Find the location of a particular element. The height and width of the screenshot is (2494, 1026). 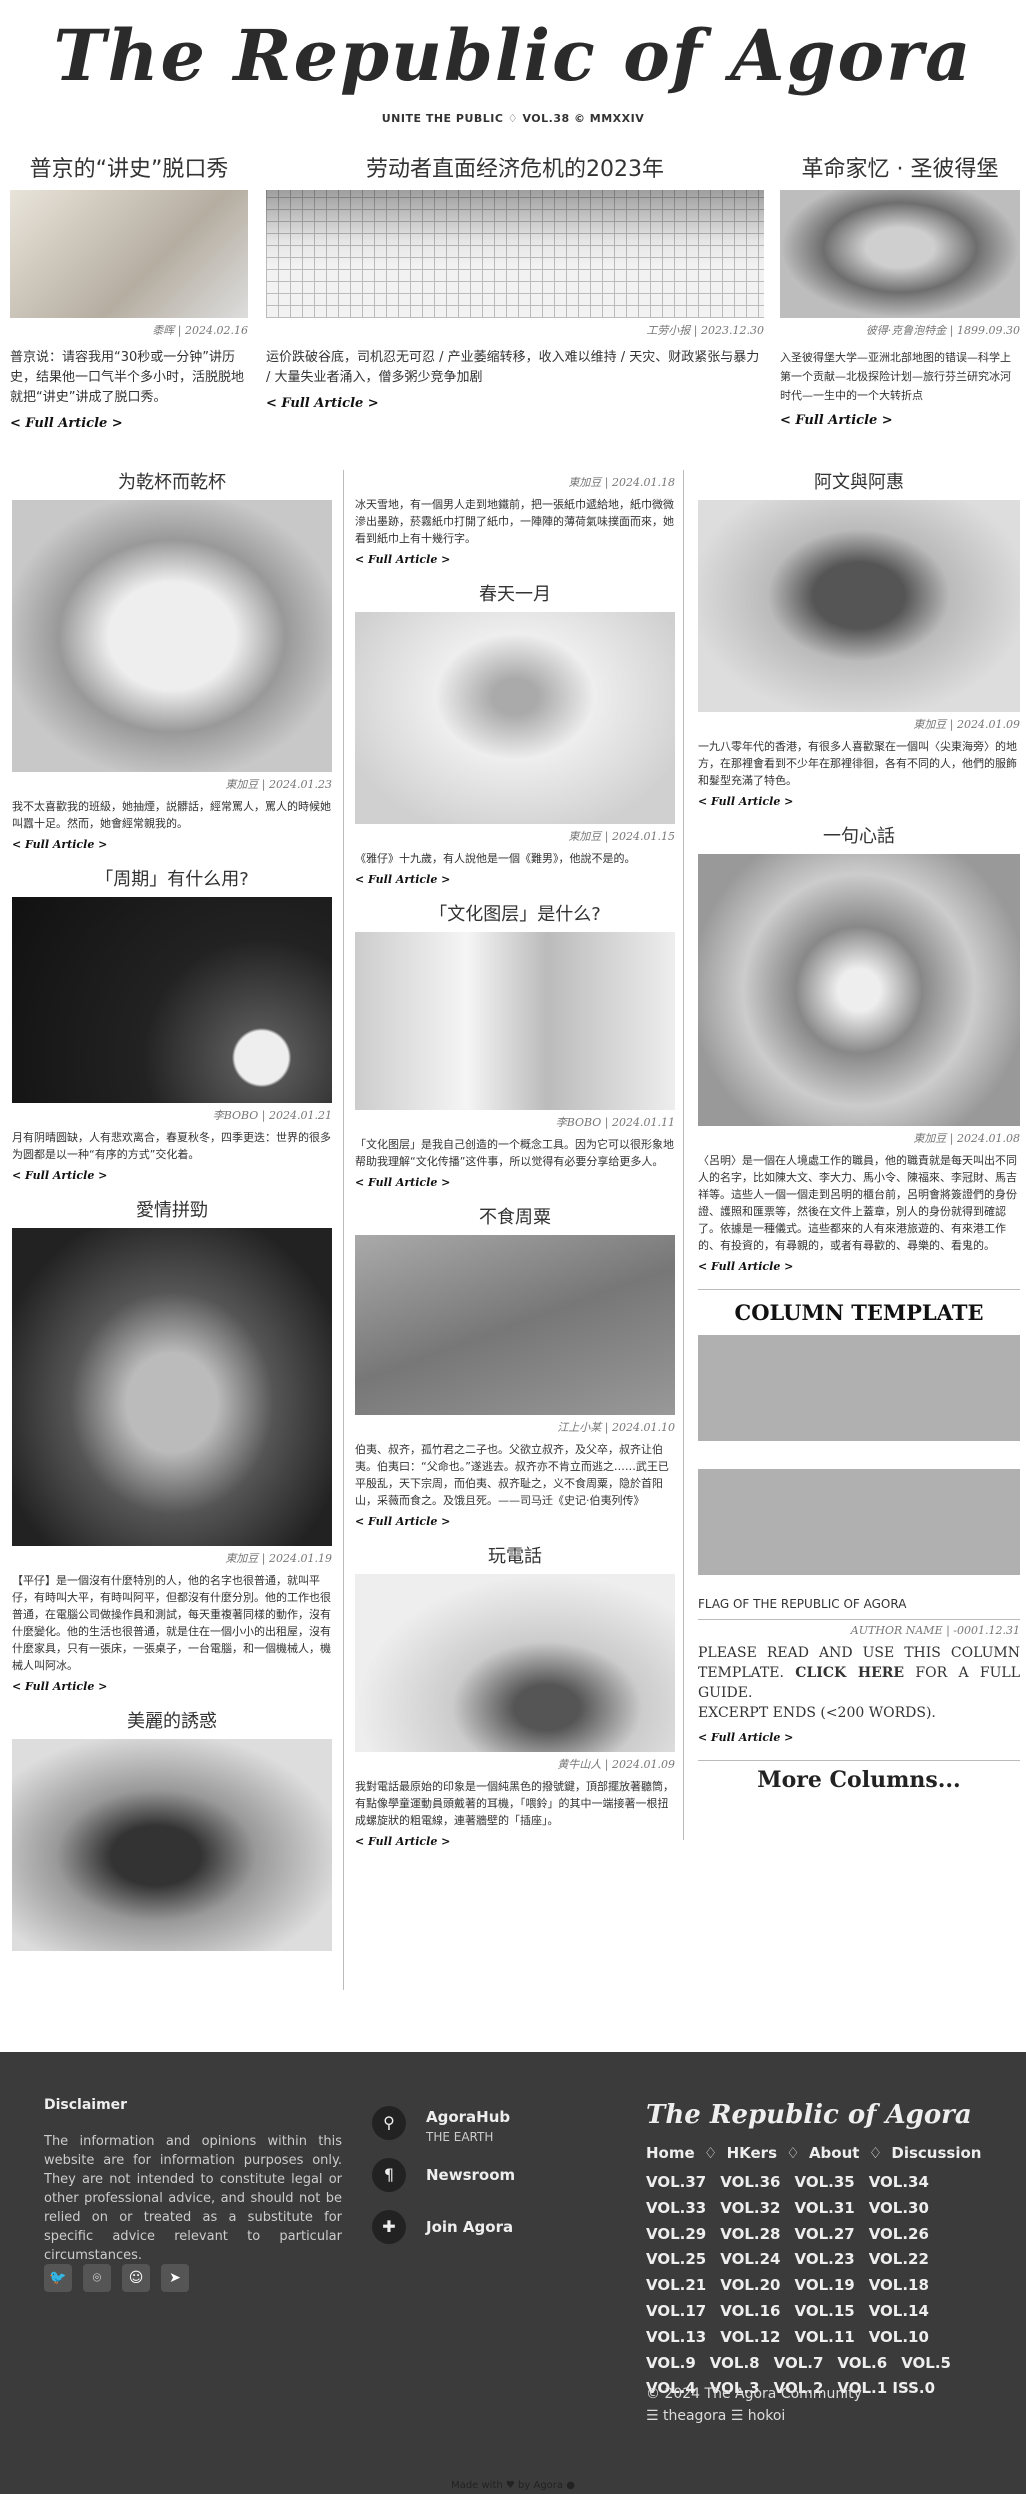

volume-link: VOL.10 is located at coordinates (899, 2338).